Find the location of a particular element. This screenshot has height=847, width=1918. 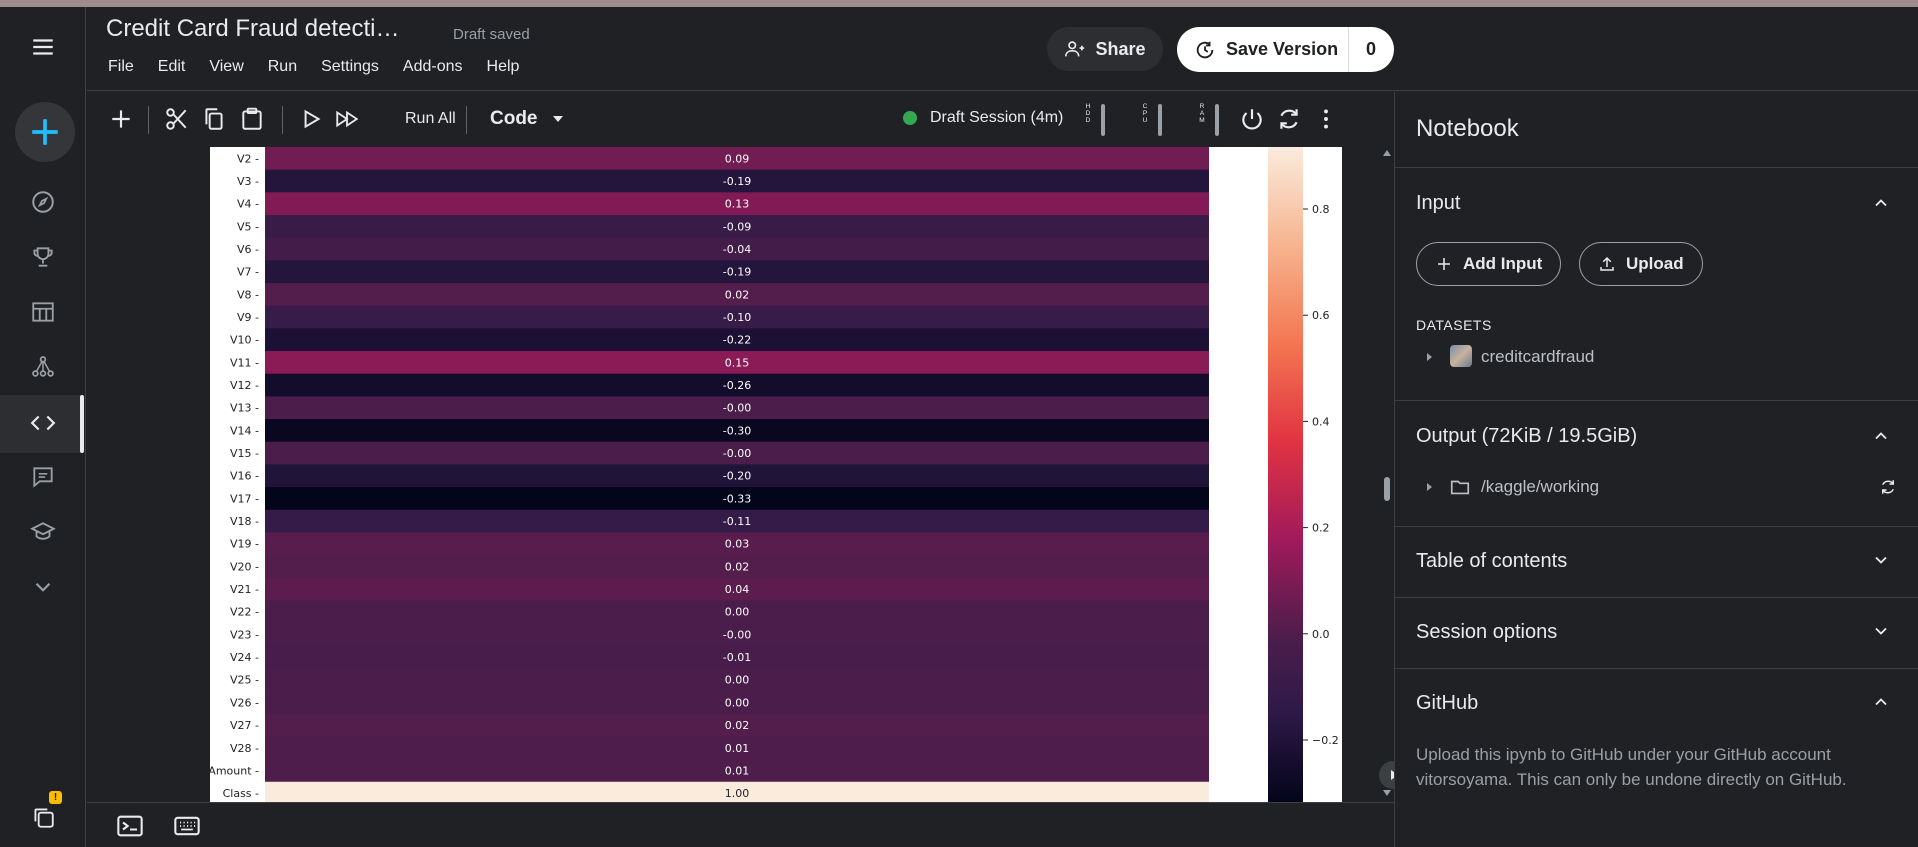

console-icon is located at coordinates (130, 828).